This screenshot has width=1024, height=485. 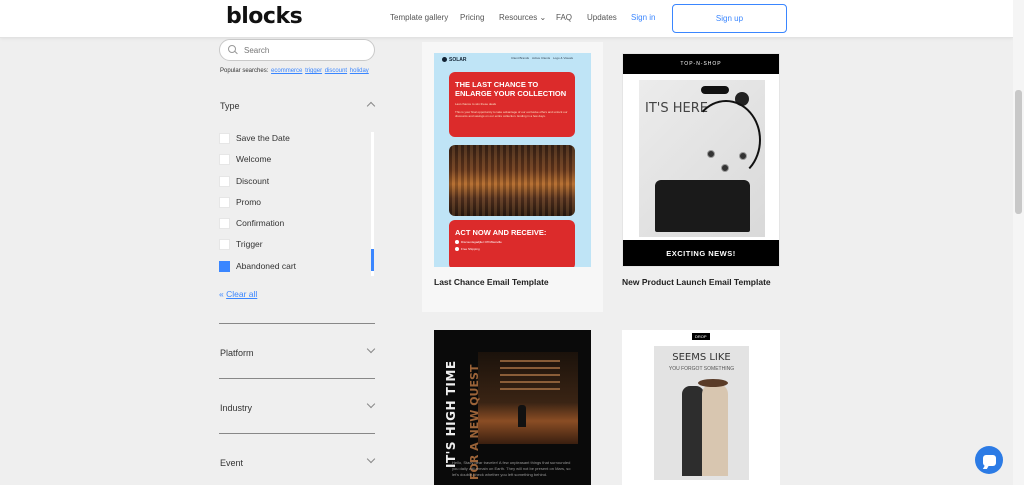 I want to click on filter-option-label: Save the Date, so click(x=263, y=138).